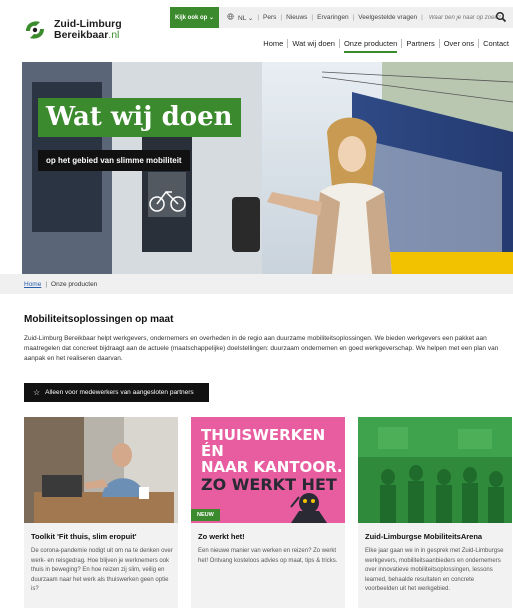 The width and height of the screenshot is (513, 608). I want to click on search-input, so click(466, 17).